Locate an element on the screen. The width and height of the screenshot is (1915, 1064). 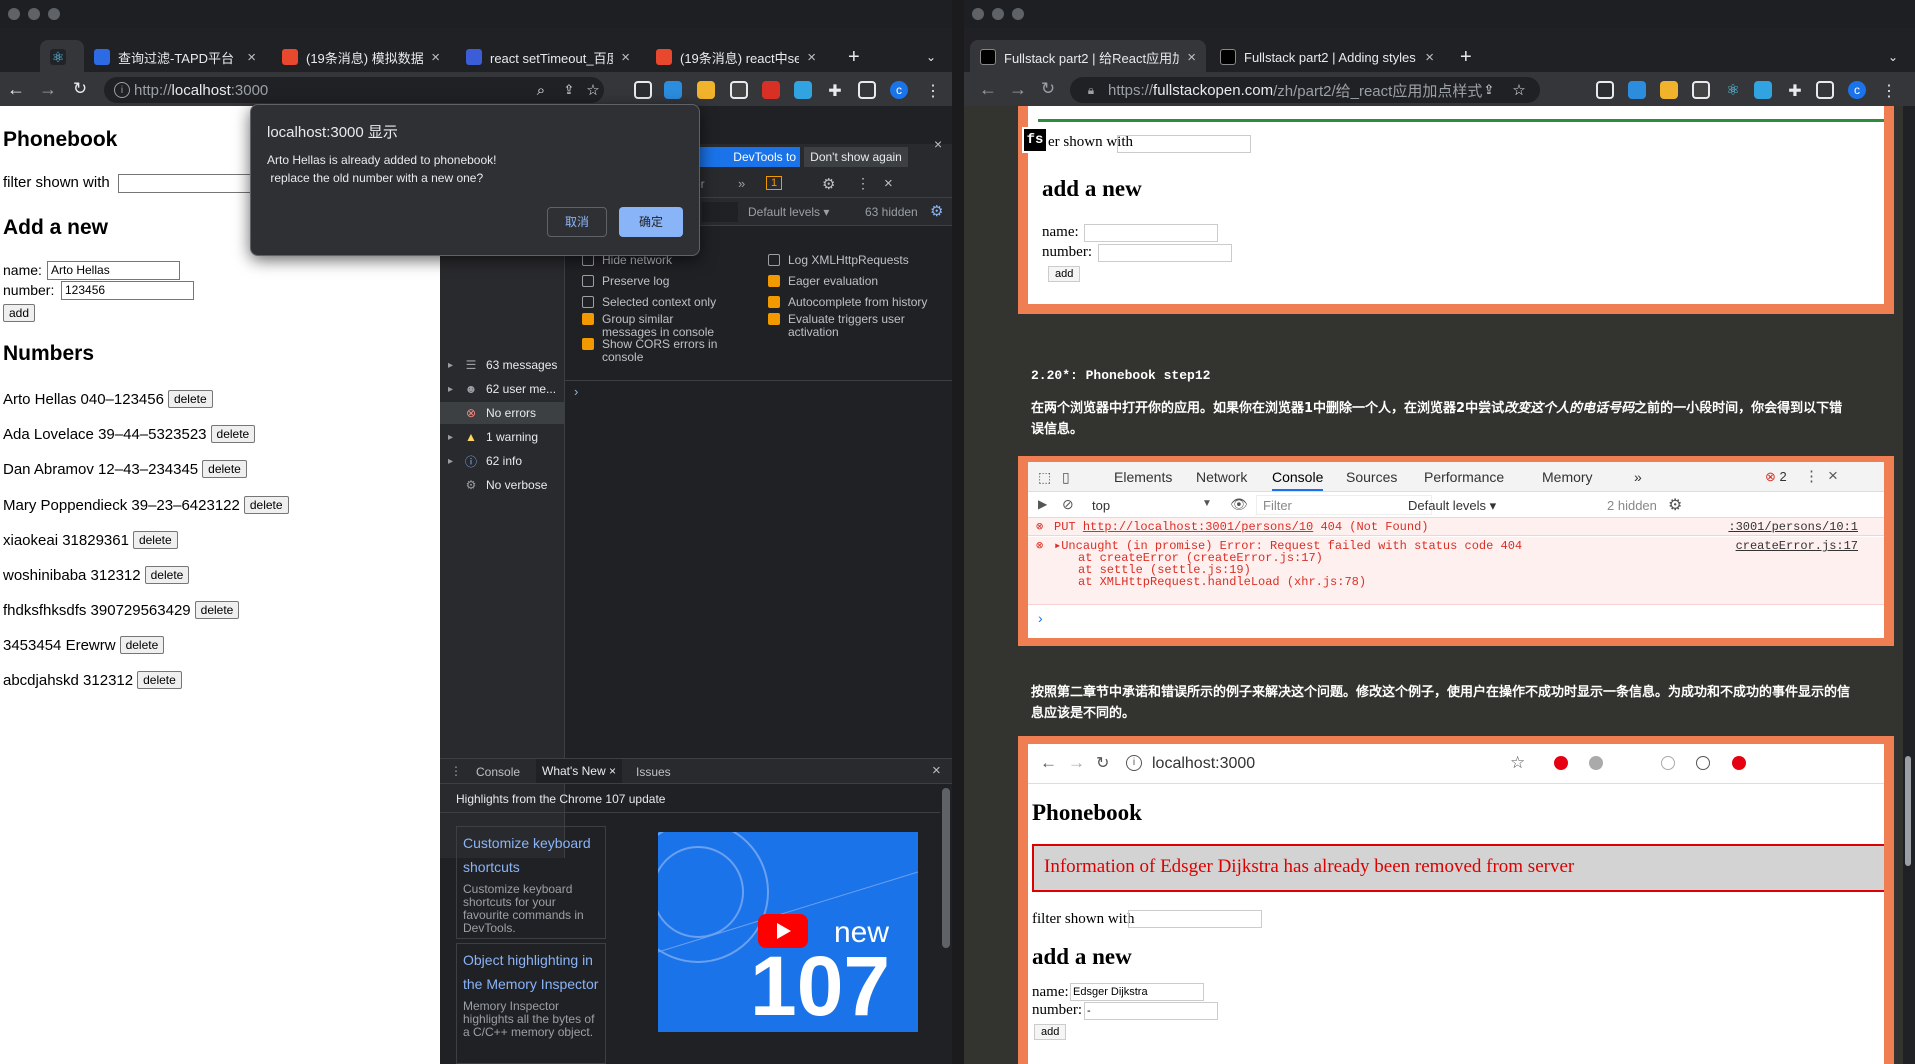
devtools-tab: Performance is located at coordinates (1464, 477).